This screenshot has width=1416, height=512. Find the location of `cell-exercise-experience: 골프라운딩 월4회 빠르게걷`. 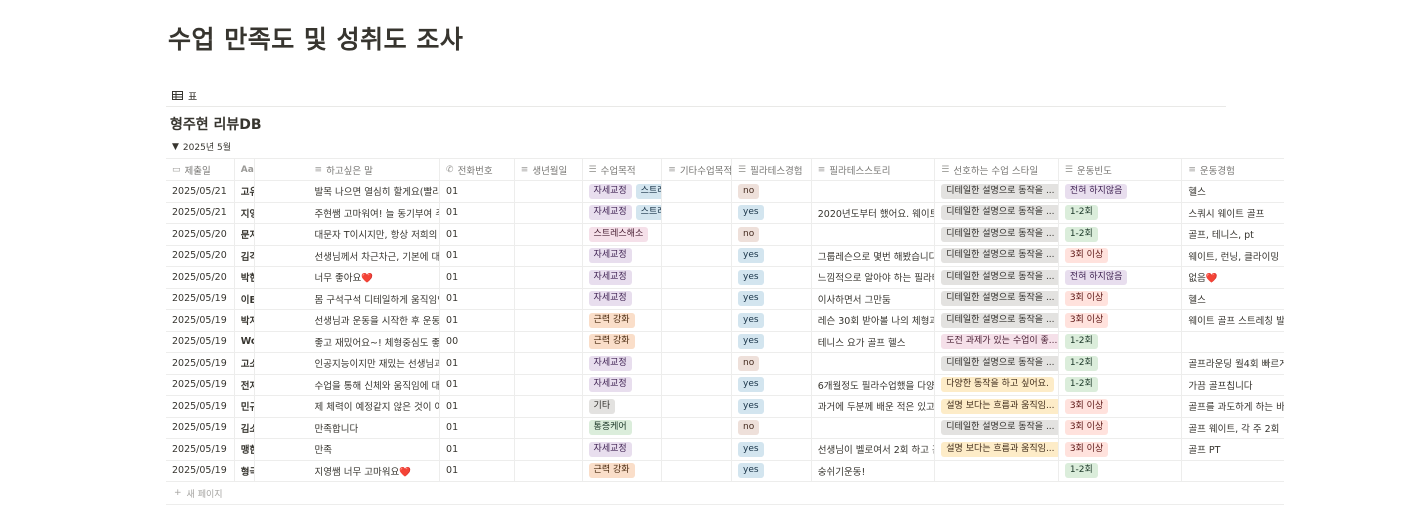

cell-exercise-experience: 골프라운딩 월4회 빠르게걷 is located at coordinates (1236, 365).